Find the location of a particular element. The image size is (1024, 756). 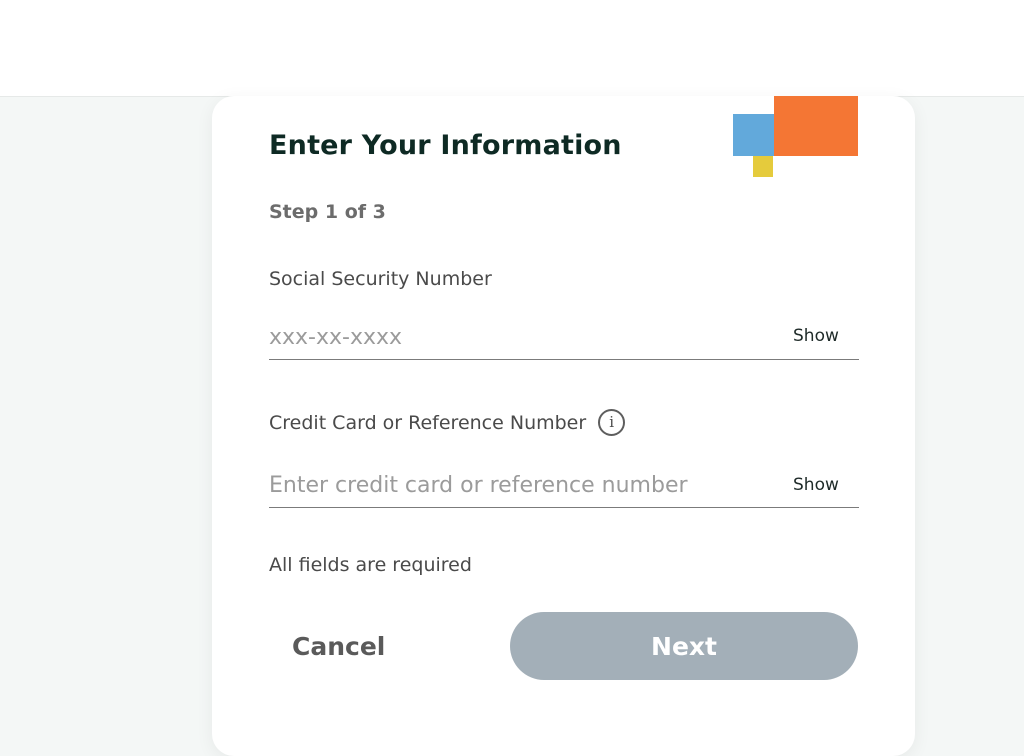

page-title: Enter Your Information is located at coordinates (445, 145).